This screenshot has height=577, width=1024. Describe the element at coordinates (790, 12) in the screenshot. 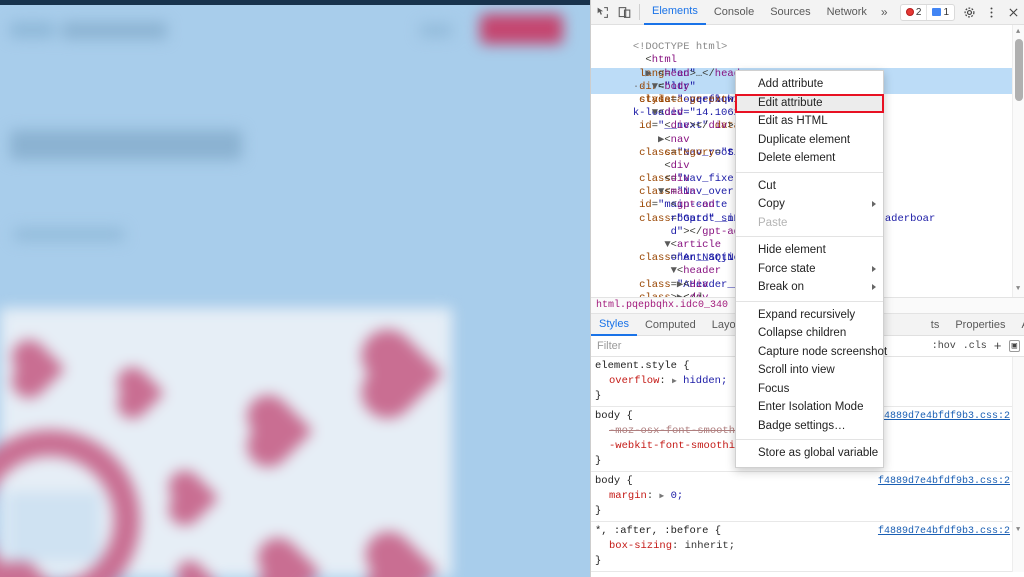

I see `tab-sources: Sources` at that location.